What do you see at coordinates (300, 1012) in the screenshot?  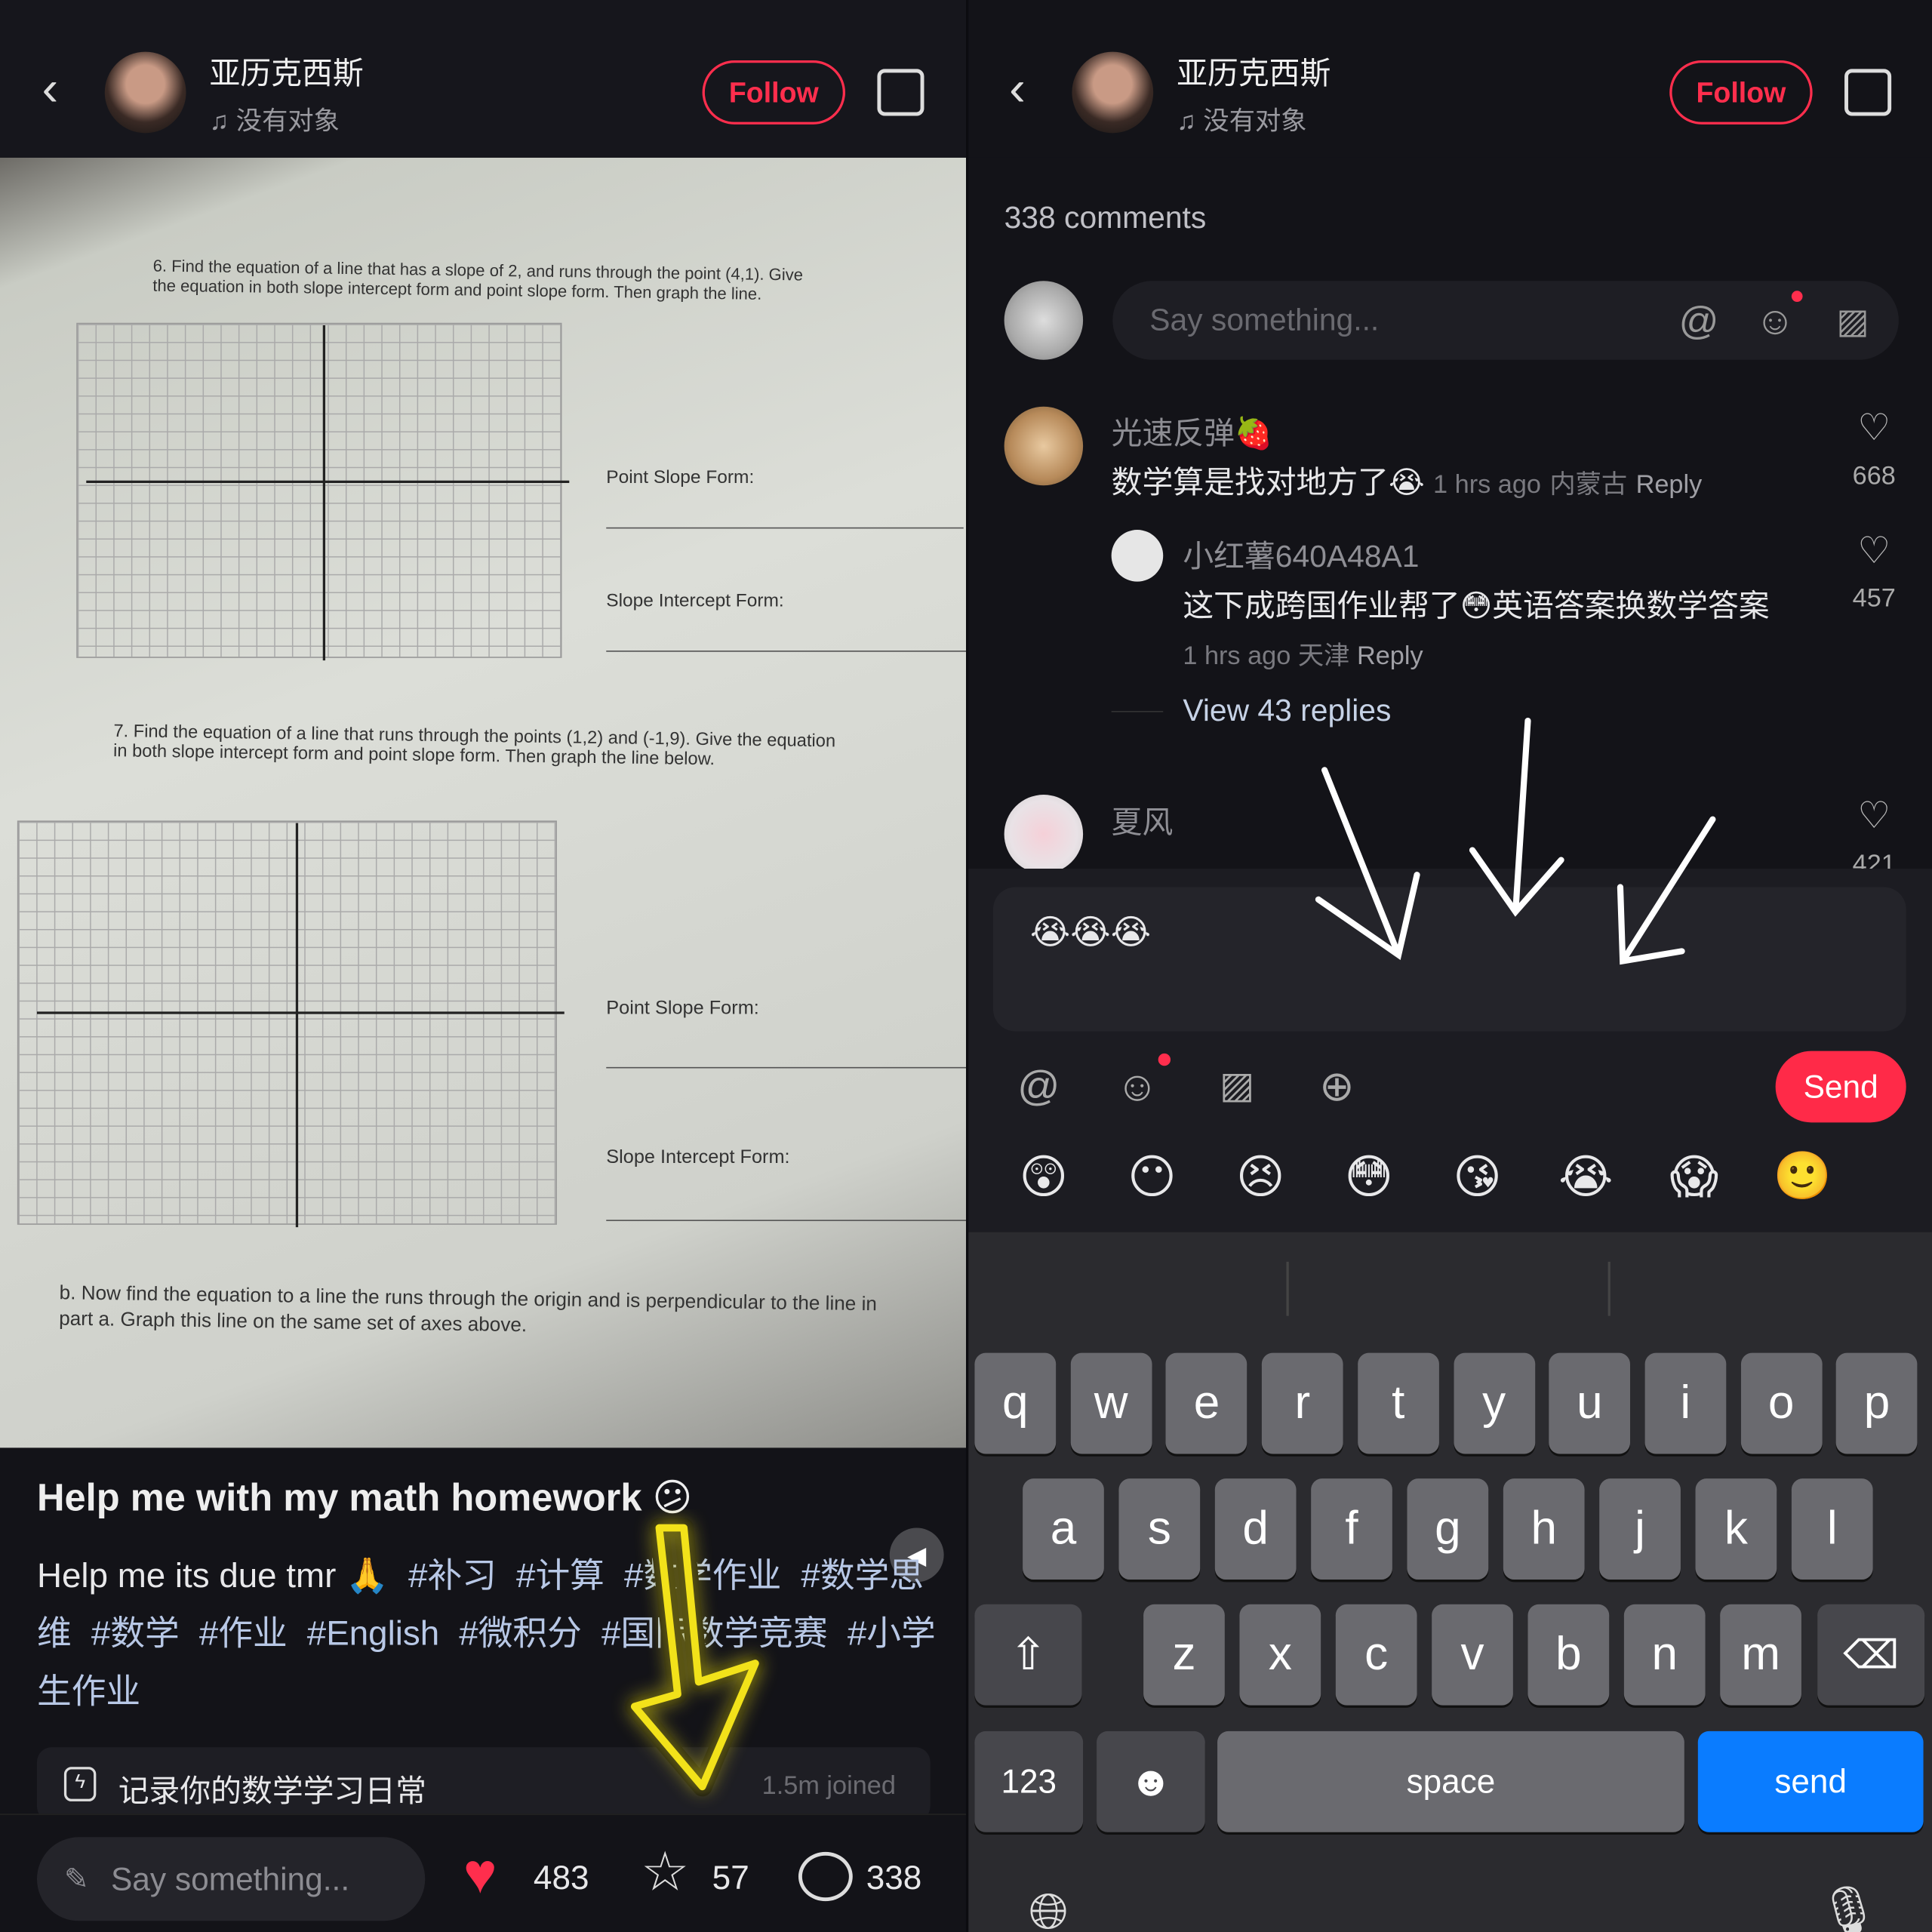 I see `x-axis` at bounding box center [300, 1012].